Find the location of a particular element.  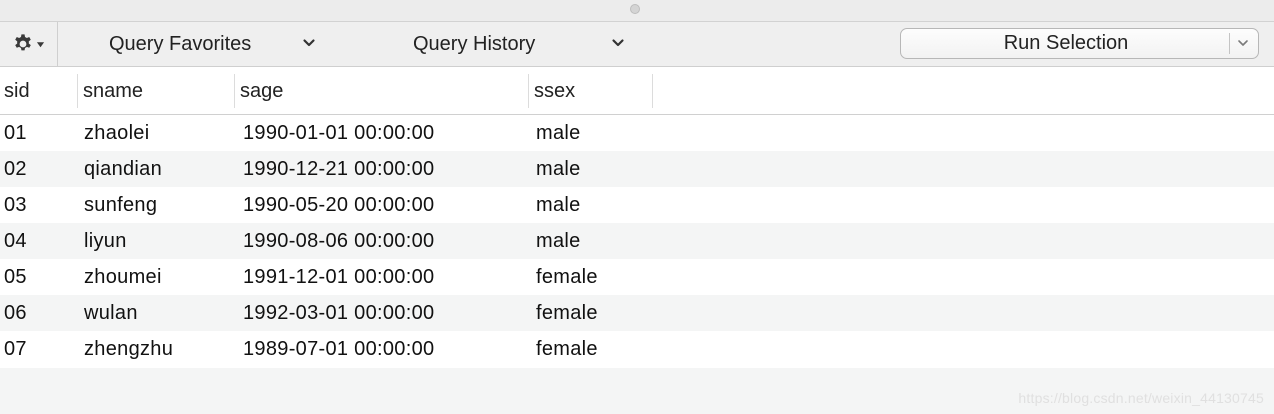

cell-sname: zhengzhu is located at coordinates (129, 349).